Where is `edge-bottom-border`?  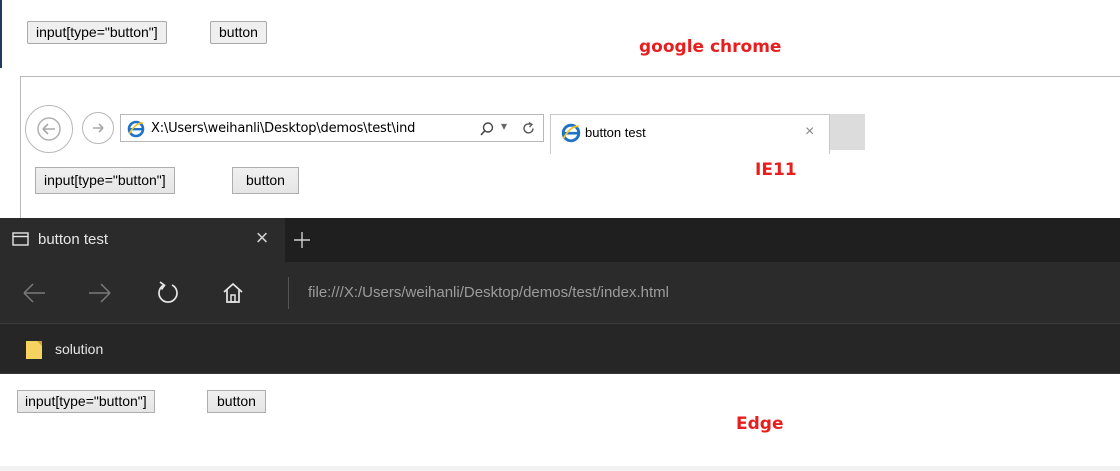
edge-bottom-border is located at coordinates (560, 468).